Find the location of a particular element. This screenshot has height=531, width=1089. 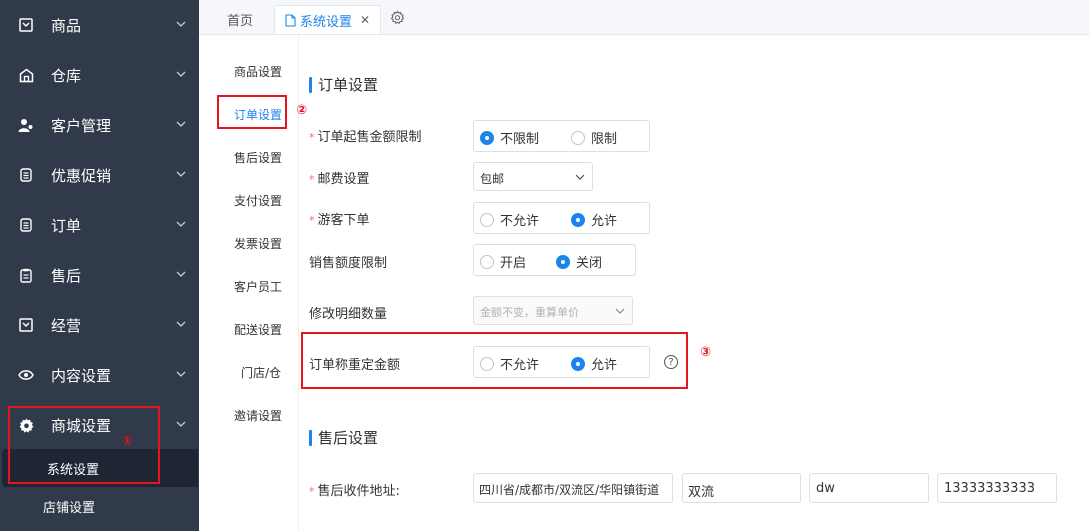

gear-icon is located at coordinates (397, 17).